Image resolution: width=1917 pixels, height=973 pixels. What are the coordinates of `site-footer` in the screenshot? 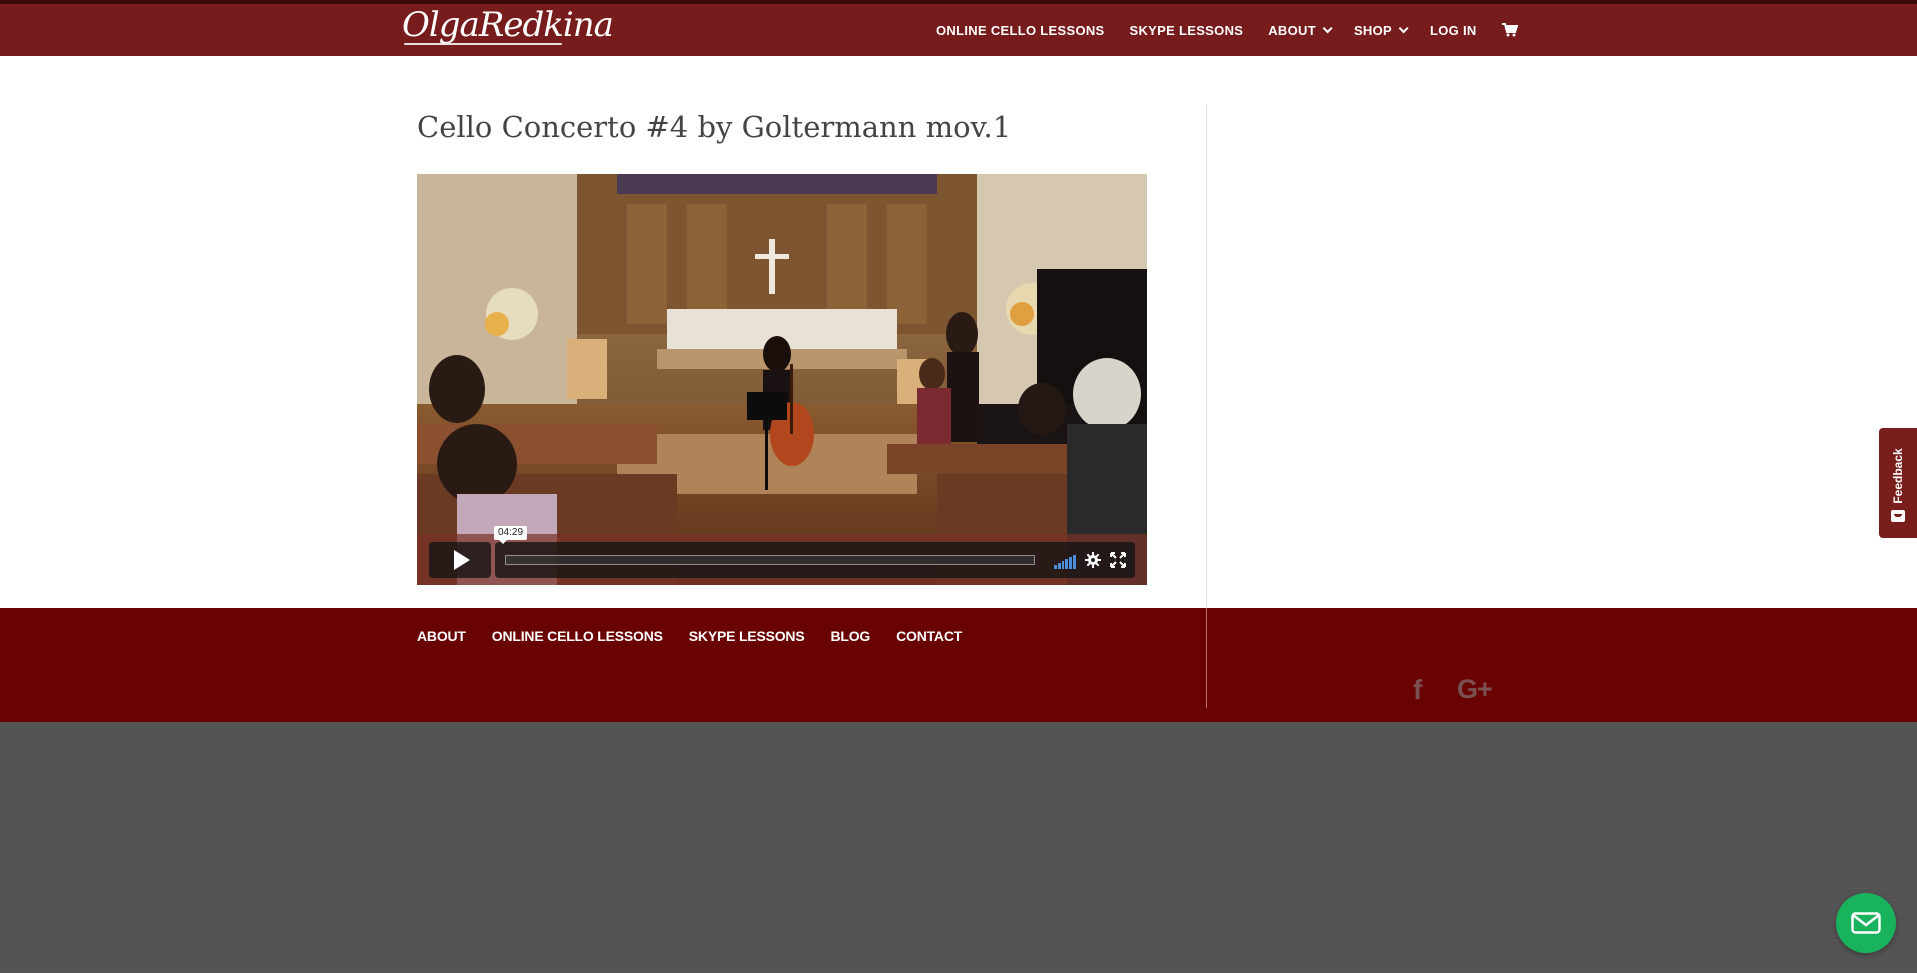 It's located at (958, 665).